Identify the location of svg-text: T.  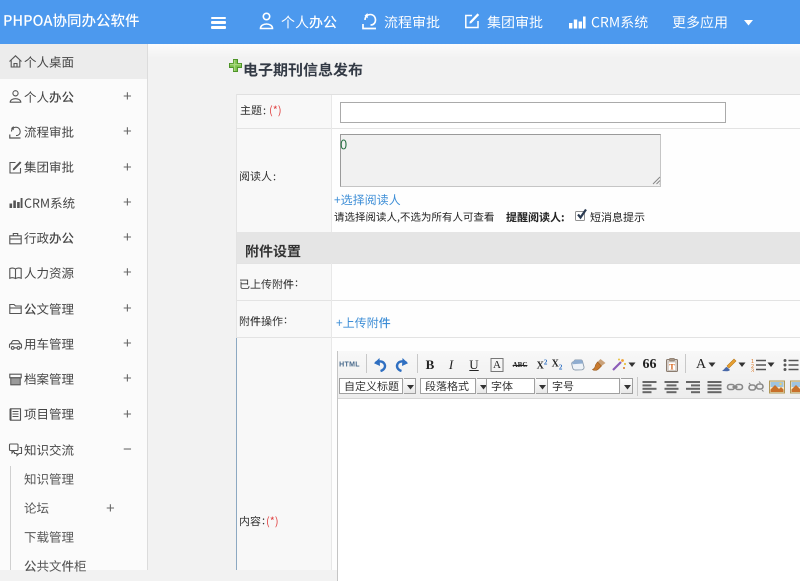
(672, 366).